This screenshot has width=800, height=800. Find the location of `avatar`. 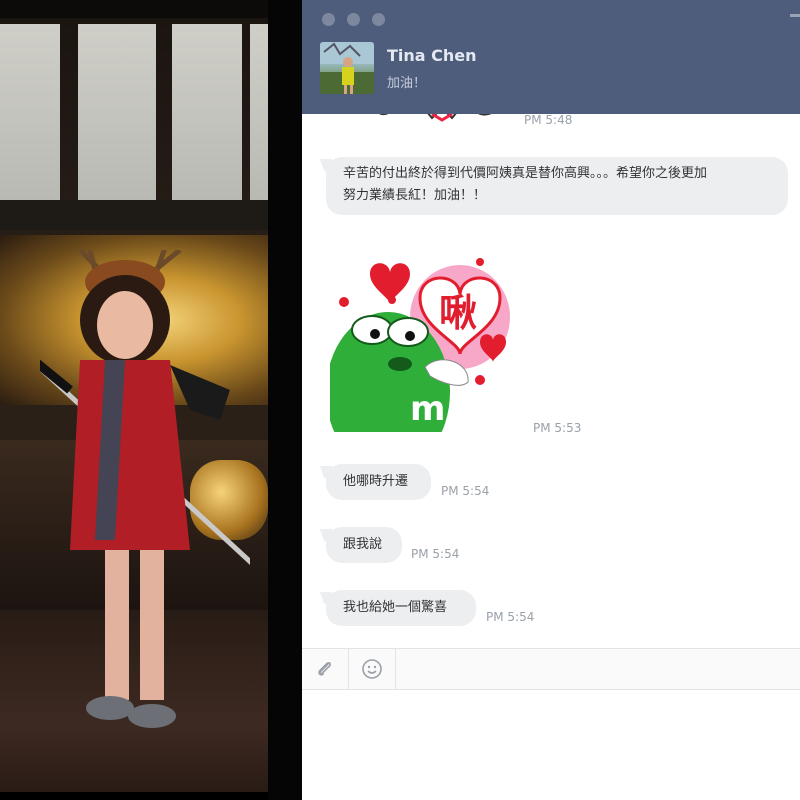

avatar is located at coordinates (347, 68).